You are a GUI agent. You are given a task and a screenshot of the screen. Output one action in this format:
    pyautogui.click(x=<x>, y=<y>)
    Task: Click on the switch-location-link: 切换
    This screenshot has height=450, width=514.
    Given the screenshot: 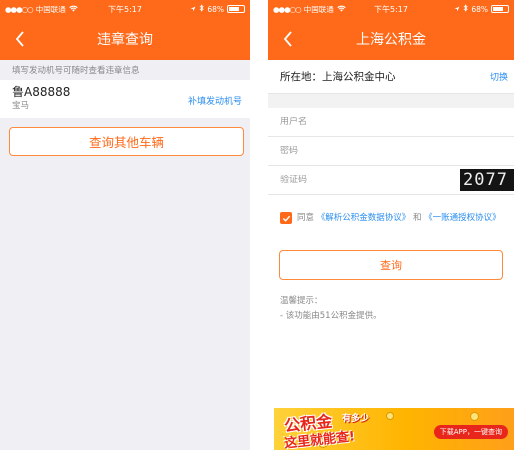 What is the action you would take?
    pyautogui.click(x=499, y=76)
    